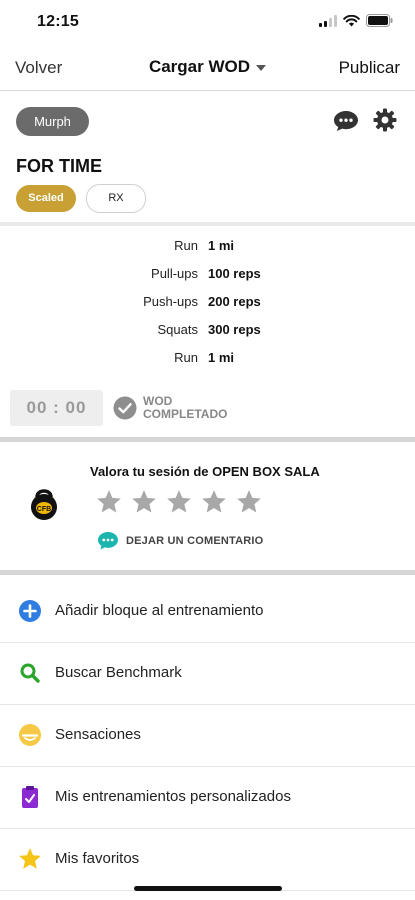  I want to click on check-circle-icon, so click(125, 408).